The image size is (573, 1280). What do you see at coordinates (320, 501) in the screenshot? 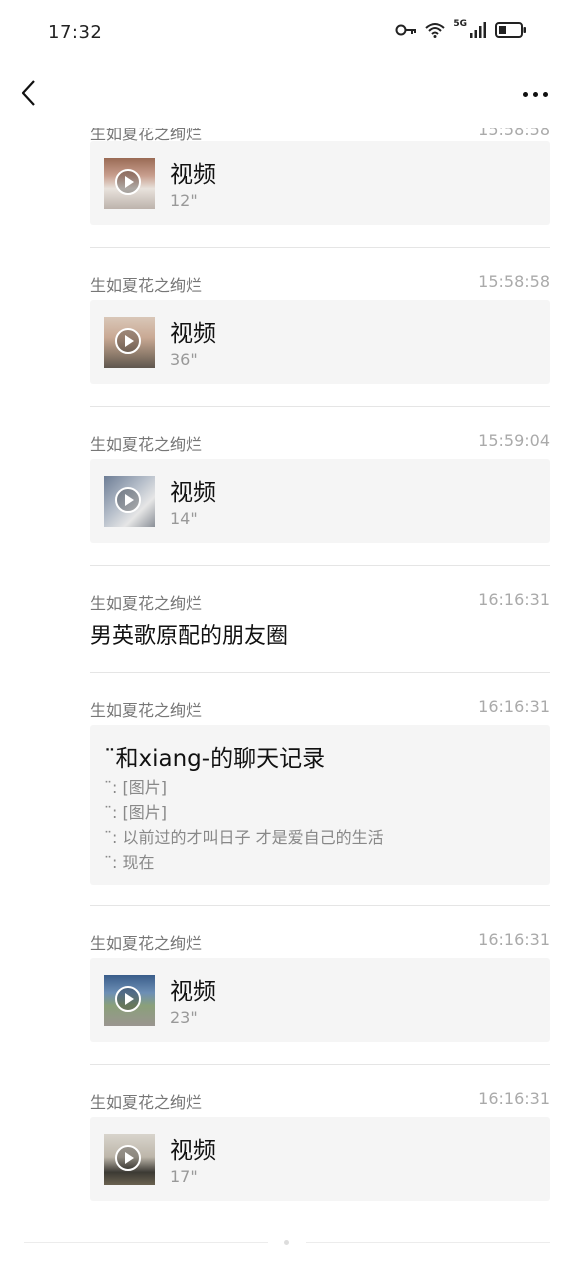
I see `video-card: 视频 14"` at bounding box center [320, 501].